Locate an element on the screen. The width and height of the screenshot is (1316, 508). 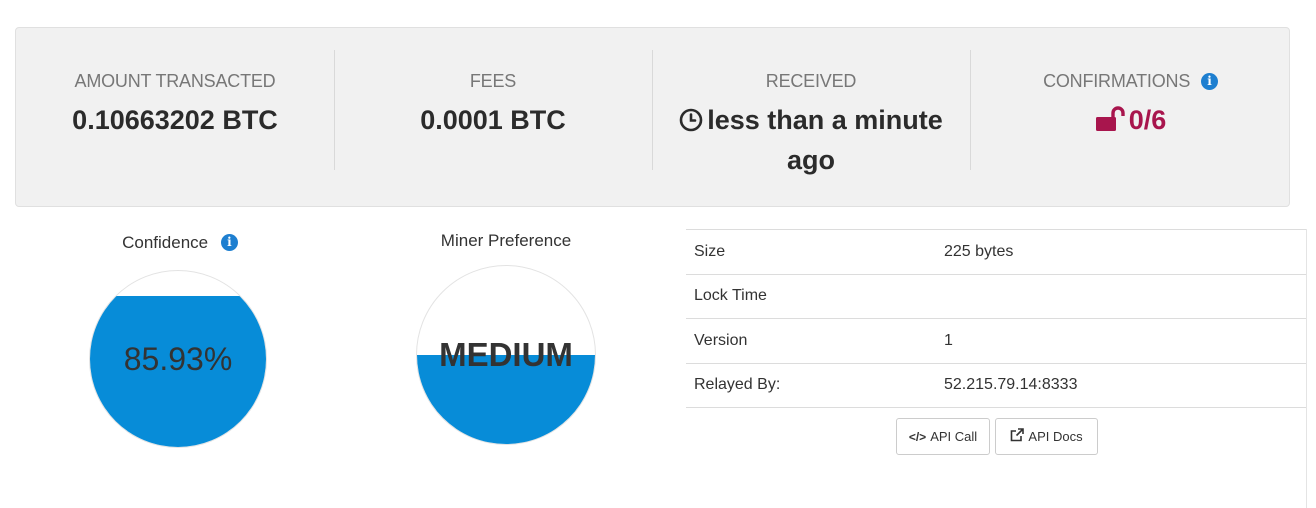
table-row: Lock Time is located at coordinates (996, 296).